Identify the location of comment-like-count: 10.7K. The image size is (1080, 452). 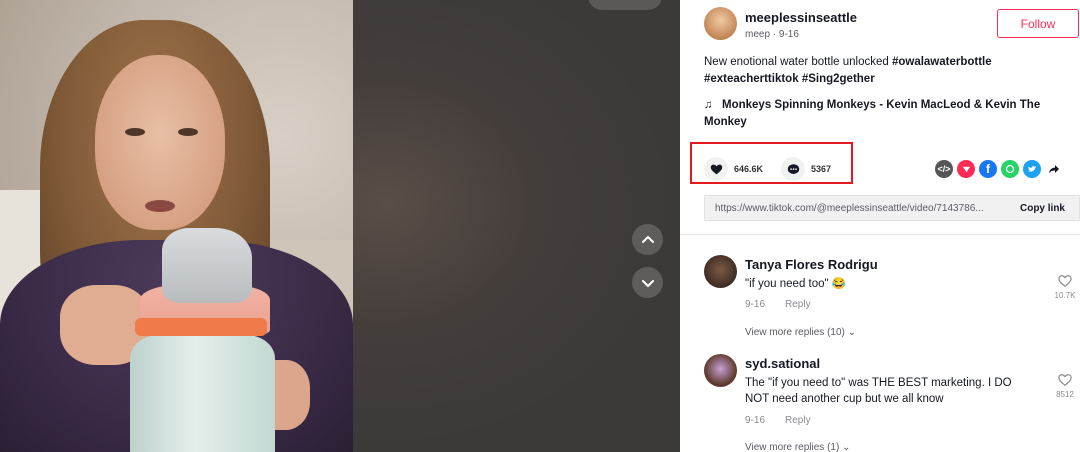
(1065, 295).